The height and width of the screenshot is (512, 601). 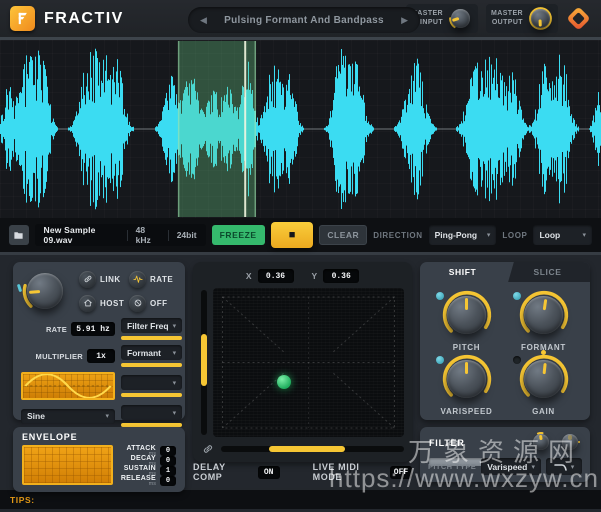 What do you see at coordinates (120, 235) in the screenshot?
I see `file-info: New Sample 09.wav 48 kHz 24bit` at bounding box center [120, 235].